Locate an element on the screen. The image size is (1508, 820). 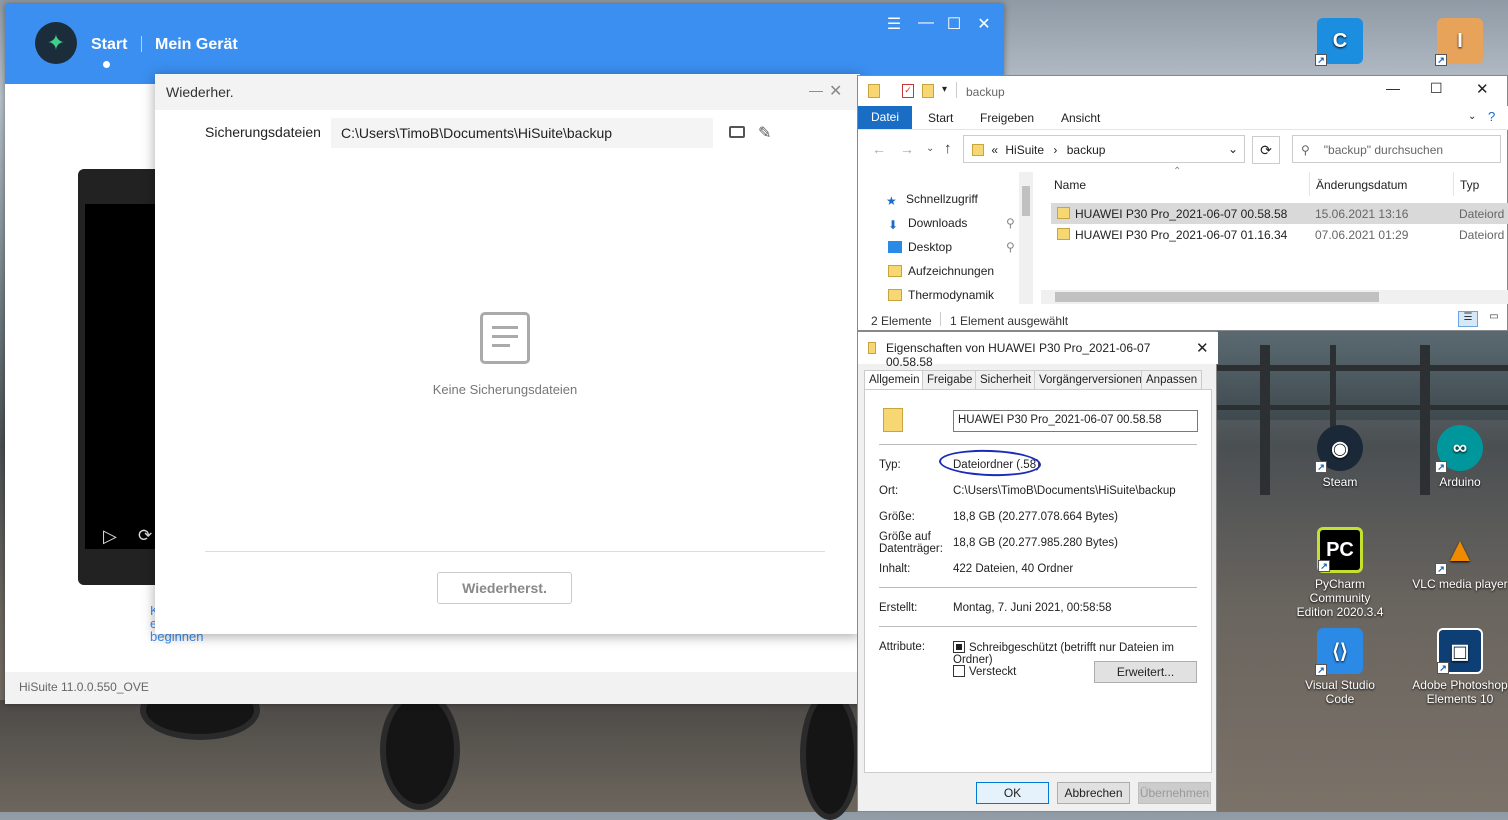
nav-downloads: ⬇ Downloads ⚲ is located at coordinates (951, 224).